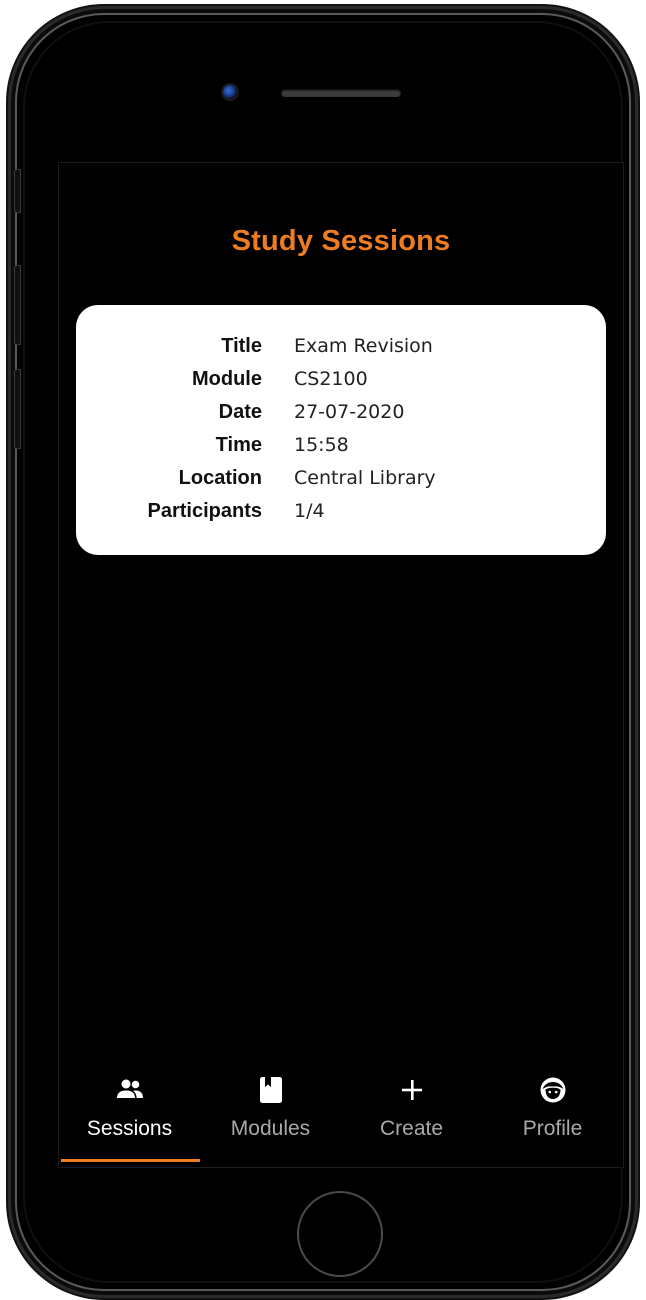 The width and height of the screenshot is (646, 1300). Describe the element at coordinates (129, 1088) in the screenshot. I see `people-icon` at that location.